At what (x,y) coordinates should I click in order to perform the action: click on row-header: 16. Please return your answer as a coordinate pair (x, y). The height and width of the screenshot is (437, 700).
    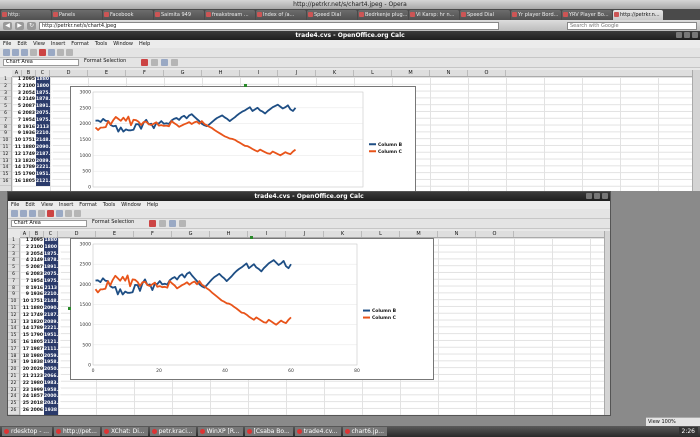
    Looking at the image, I should click on (5, 182).